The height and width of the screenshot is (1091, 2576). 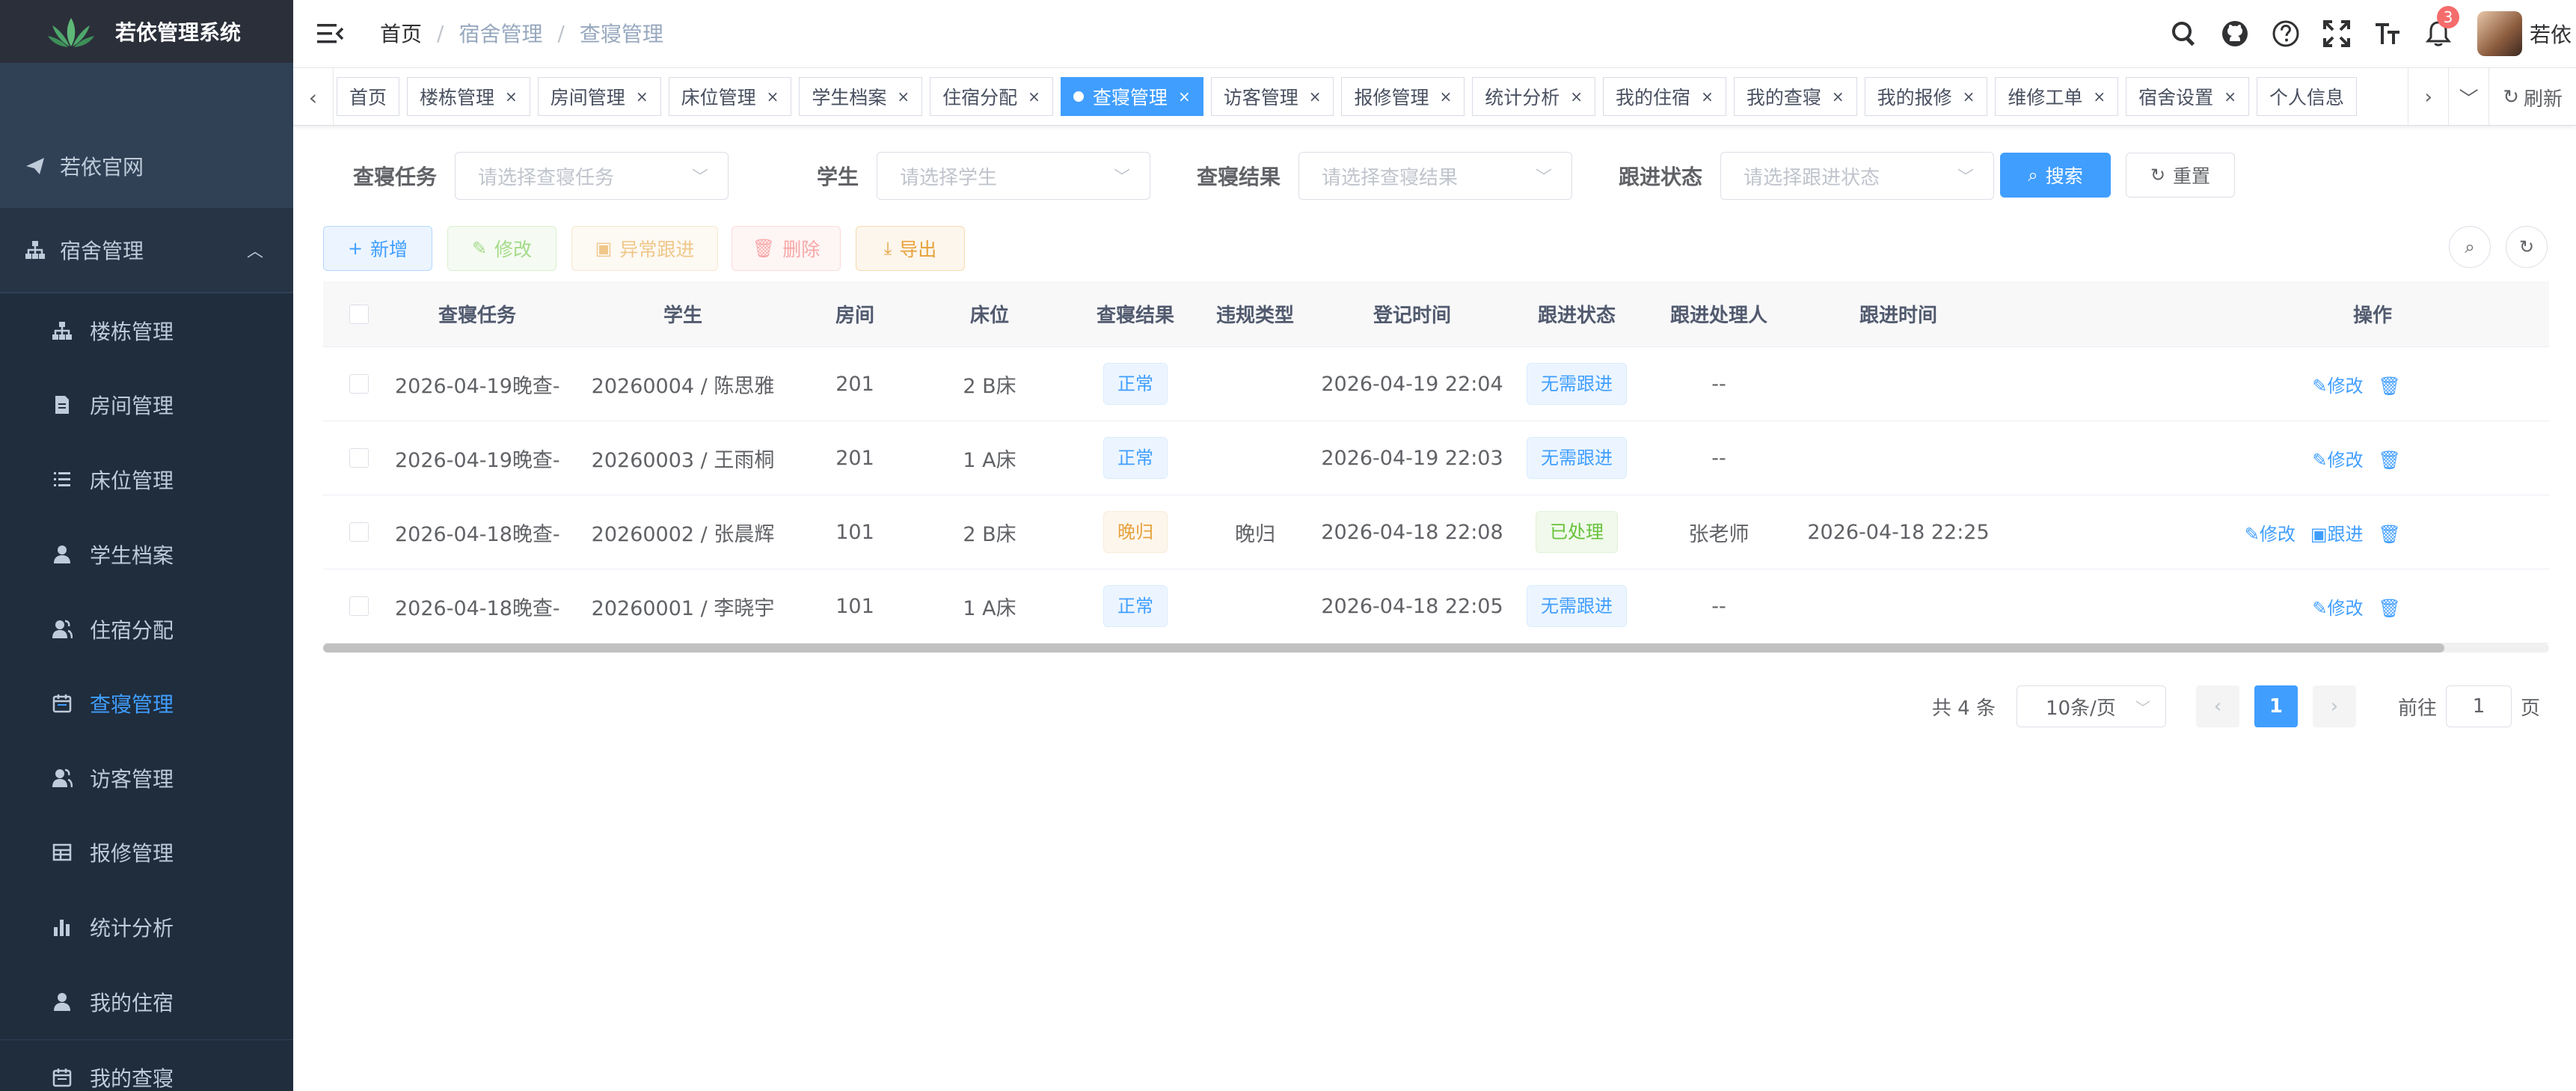 I want to click on tag-15: 个人信息, so click(x=2306, y=97).